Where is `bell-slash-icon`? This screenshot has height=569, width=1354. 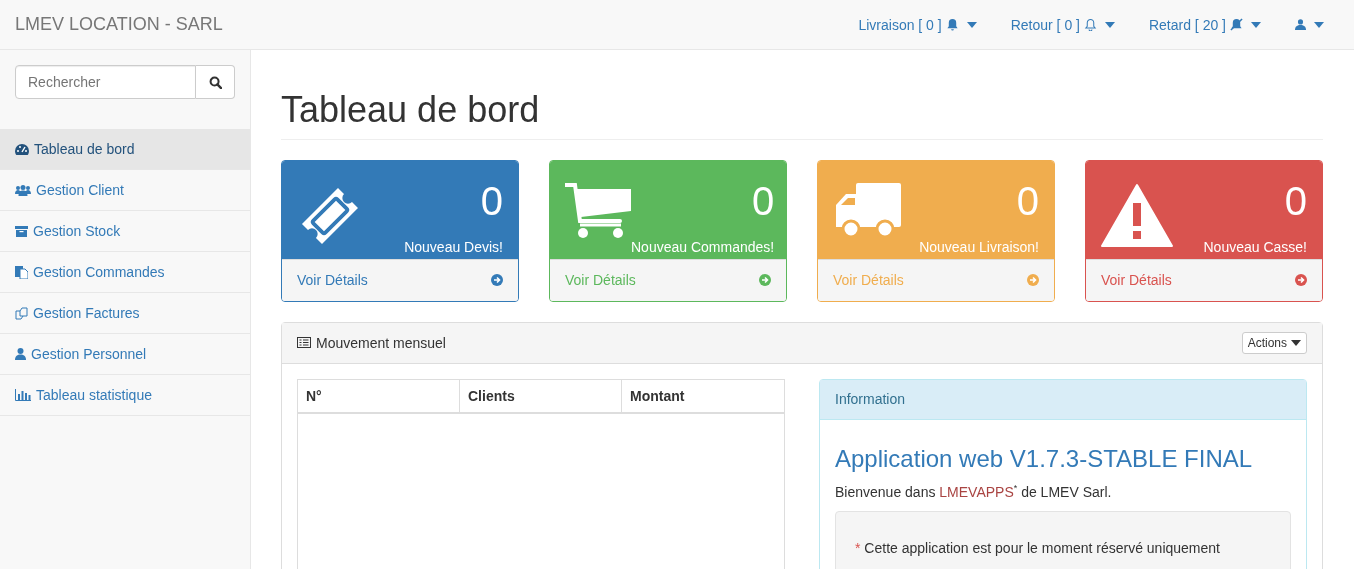
bell-slash-icon is located at coordinates (1236, 24).